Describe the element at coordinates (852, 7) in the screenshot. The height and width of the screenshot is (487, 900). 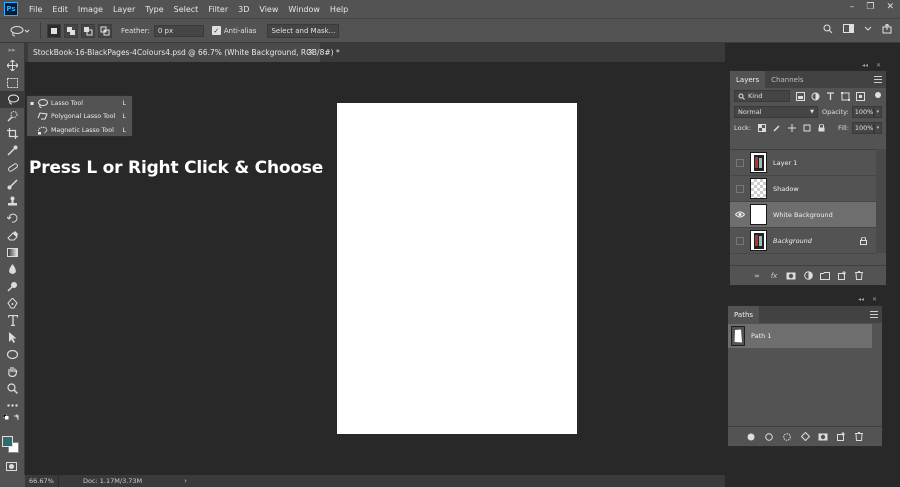
I see `minimize-icon: –` at that location.